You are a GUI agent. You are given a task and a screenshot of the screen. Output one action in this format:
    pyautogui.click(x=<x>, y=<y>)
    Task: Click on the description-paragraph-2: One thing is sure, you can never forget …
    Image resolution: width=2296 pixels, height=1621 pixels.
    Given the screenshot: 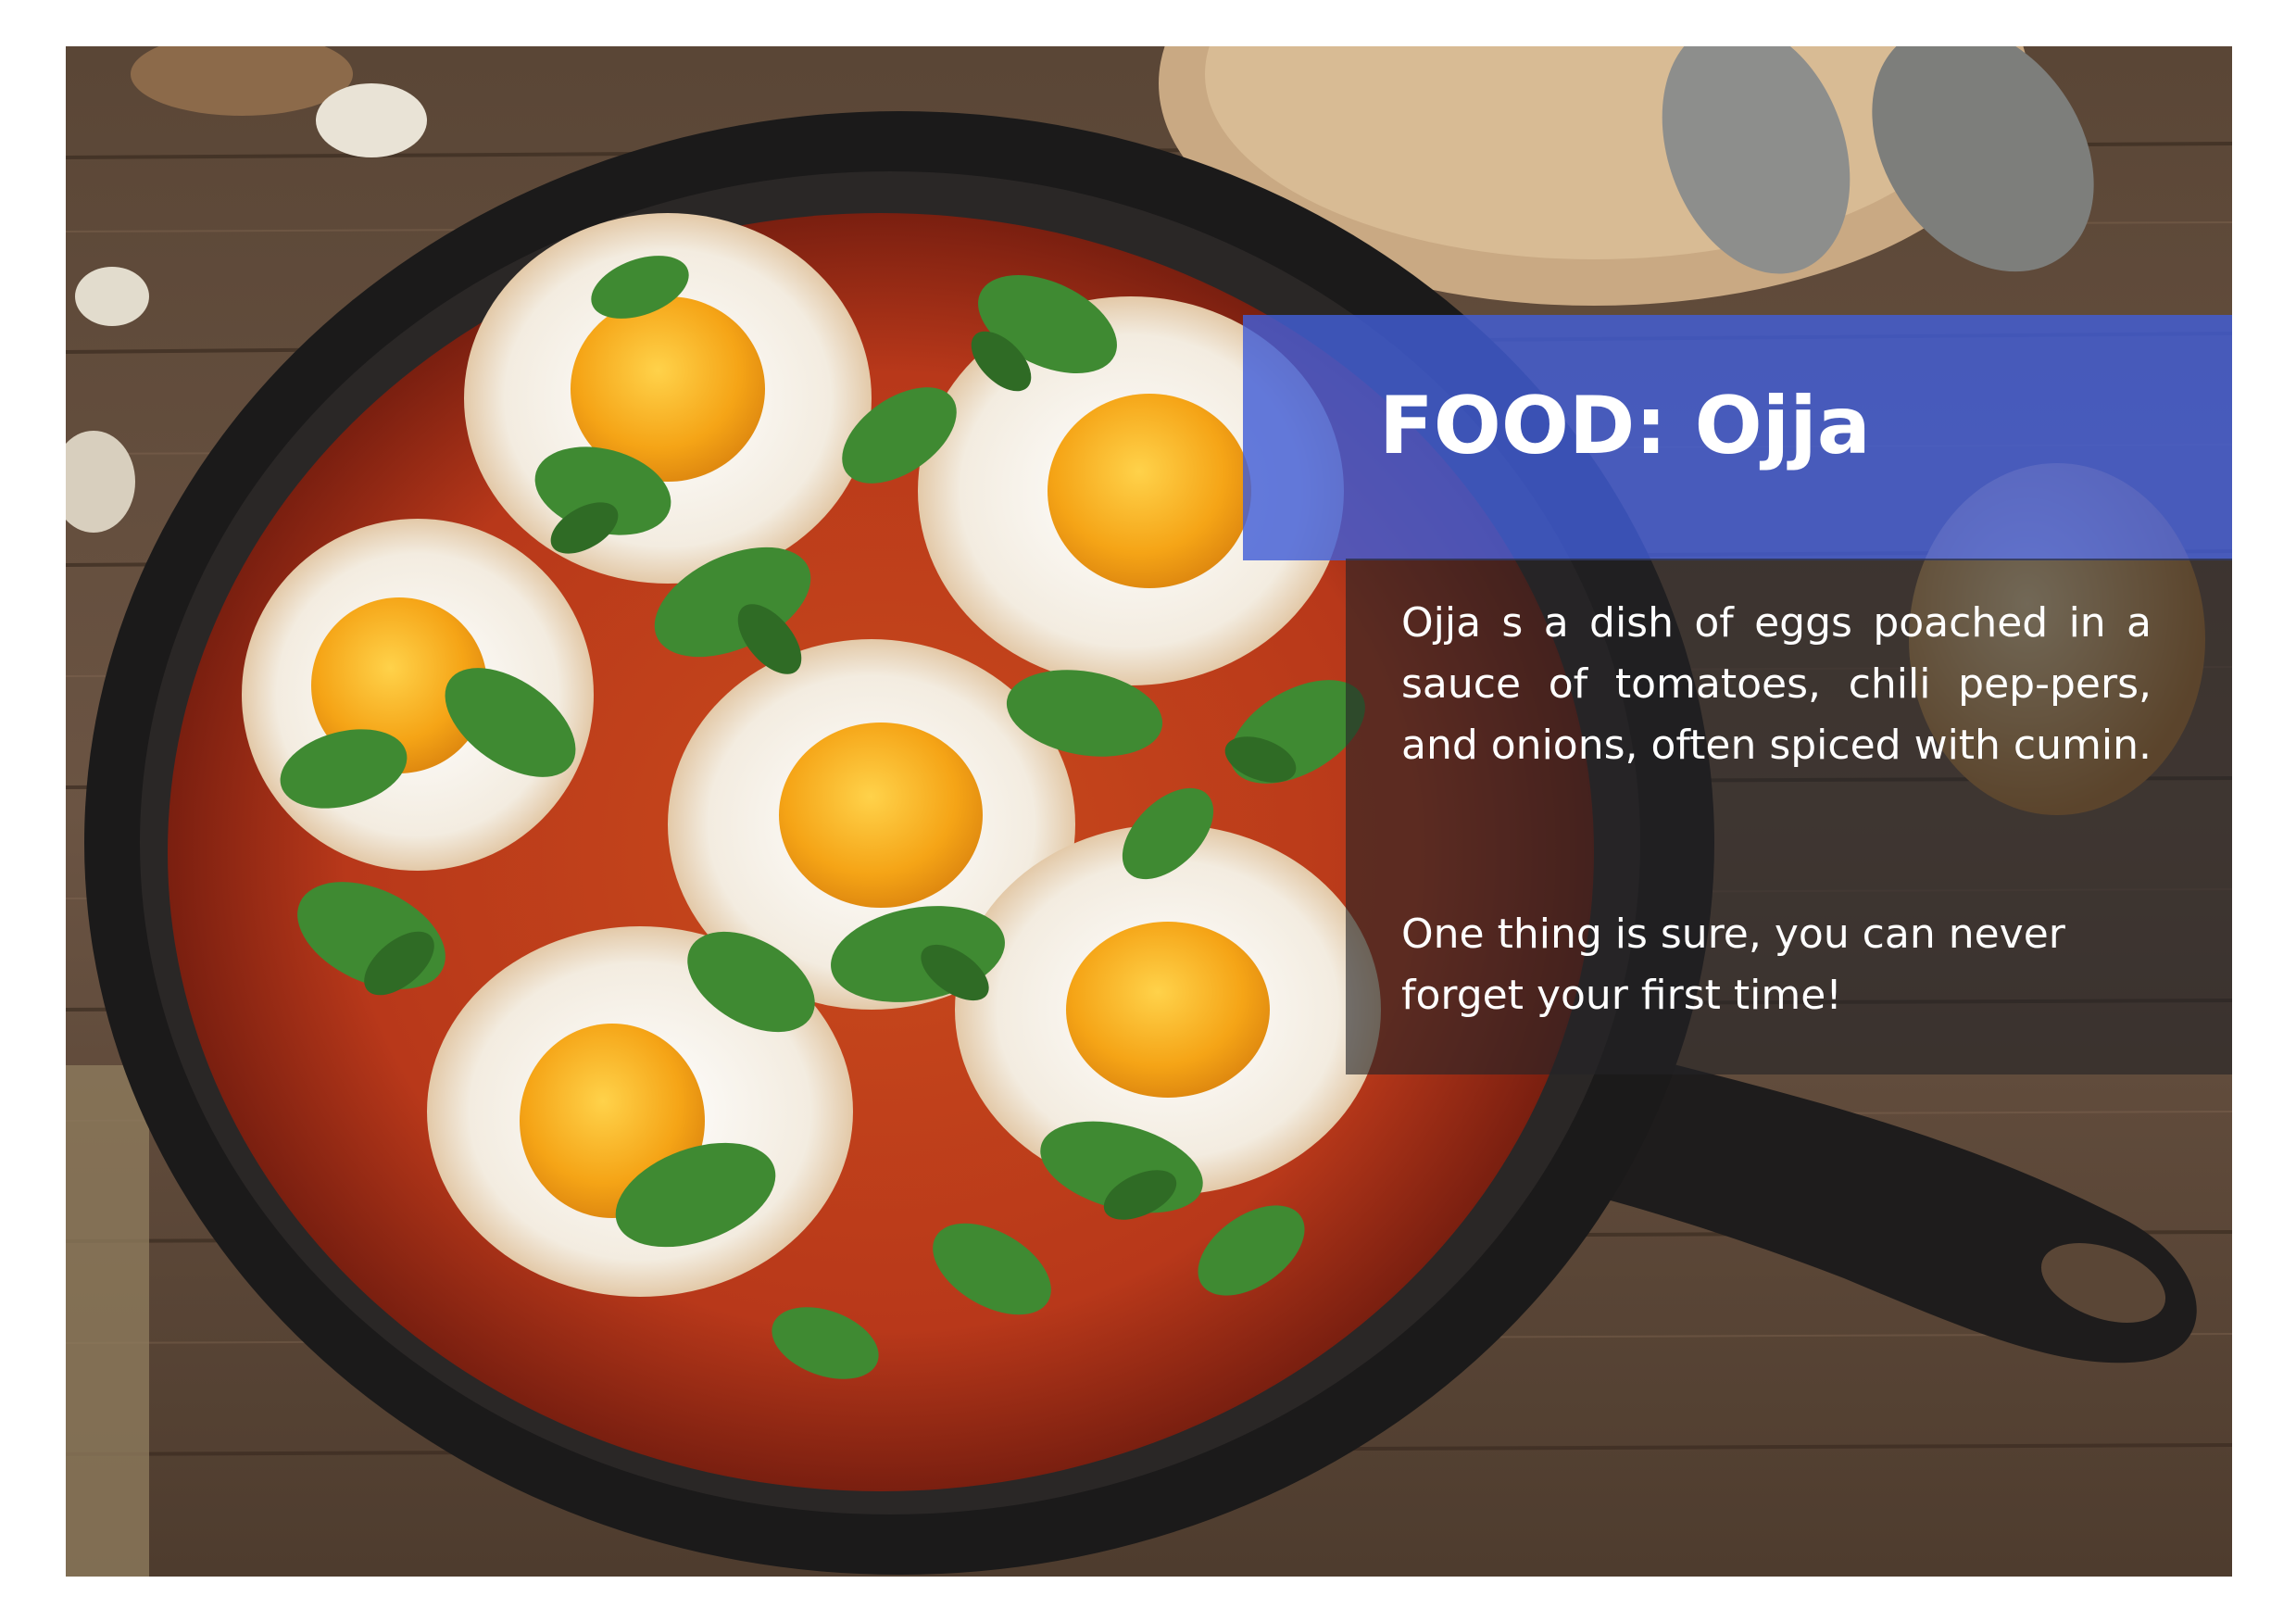 What is the action you would take?
    pyautogui.click(x=1733, y=965)
    